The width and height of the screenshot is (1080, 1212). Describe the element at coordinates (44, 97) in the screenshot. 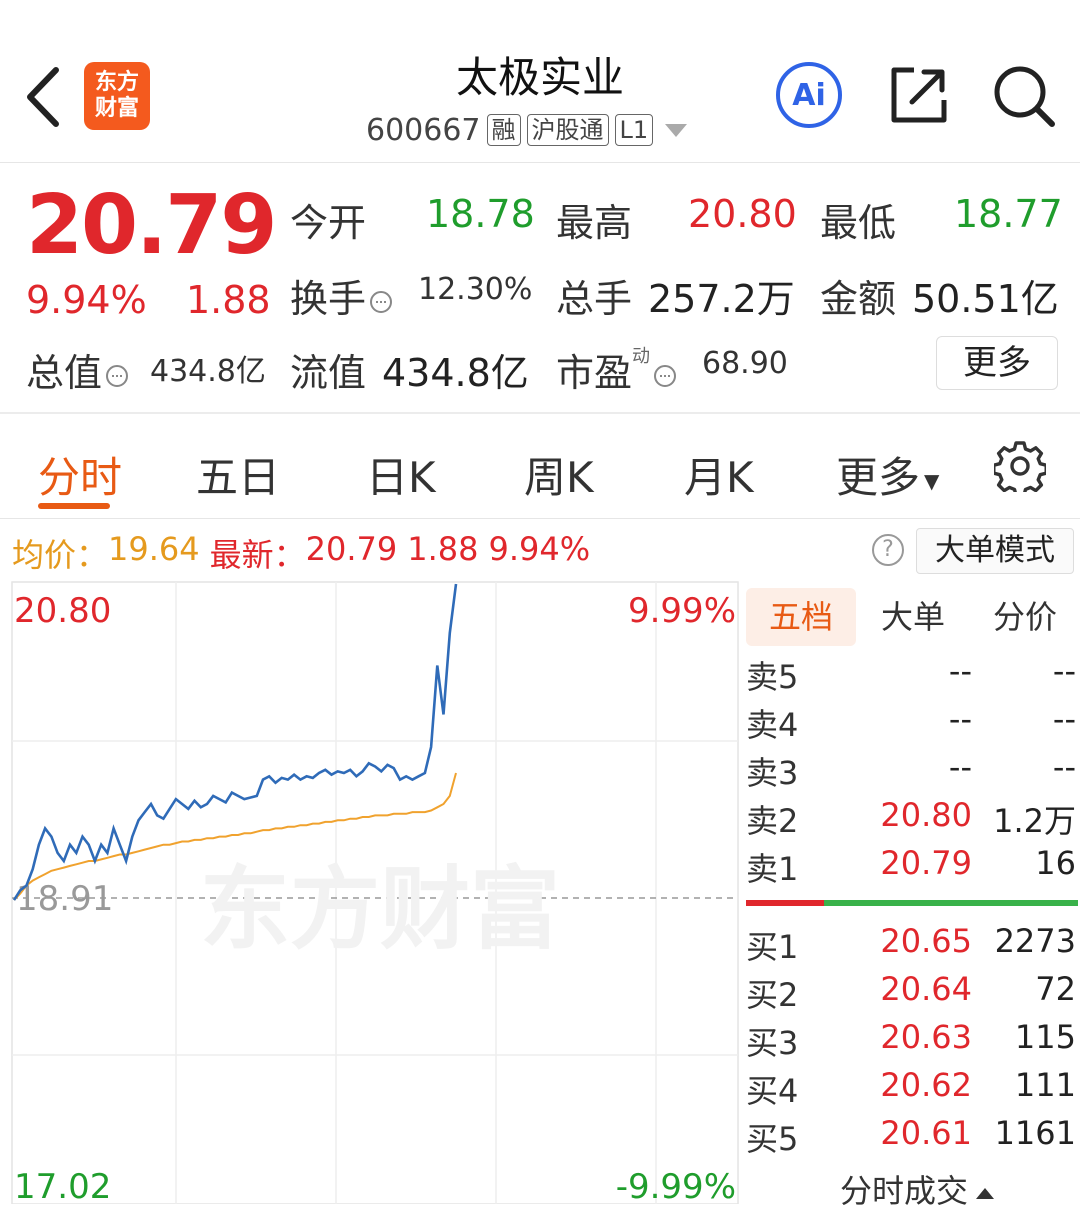

I see `back-arrow-icon` at that location.